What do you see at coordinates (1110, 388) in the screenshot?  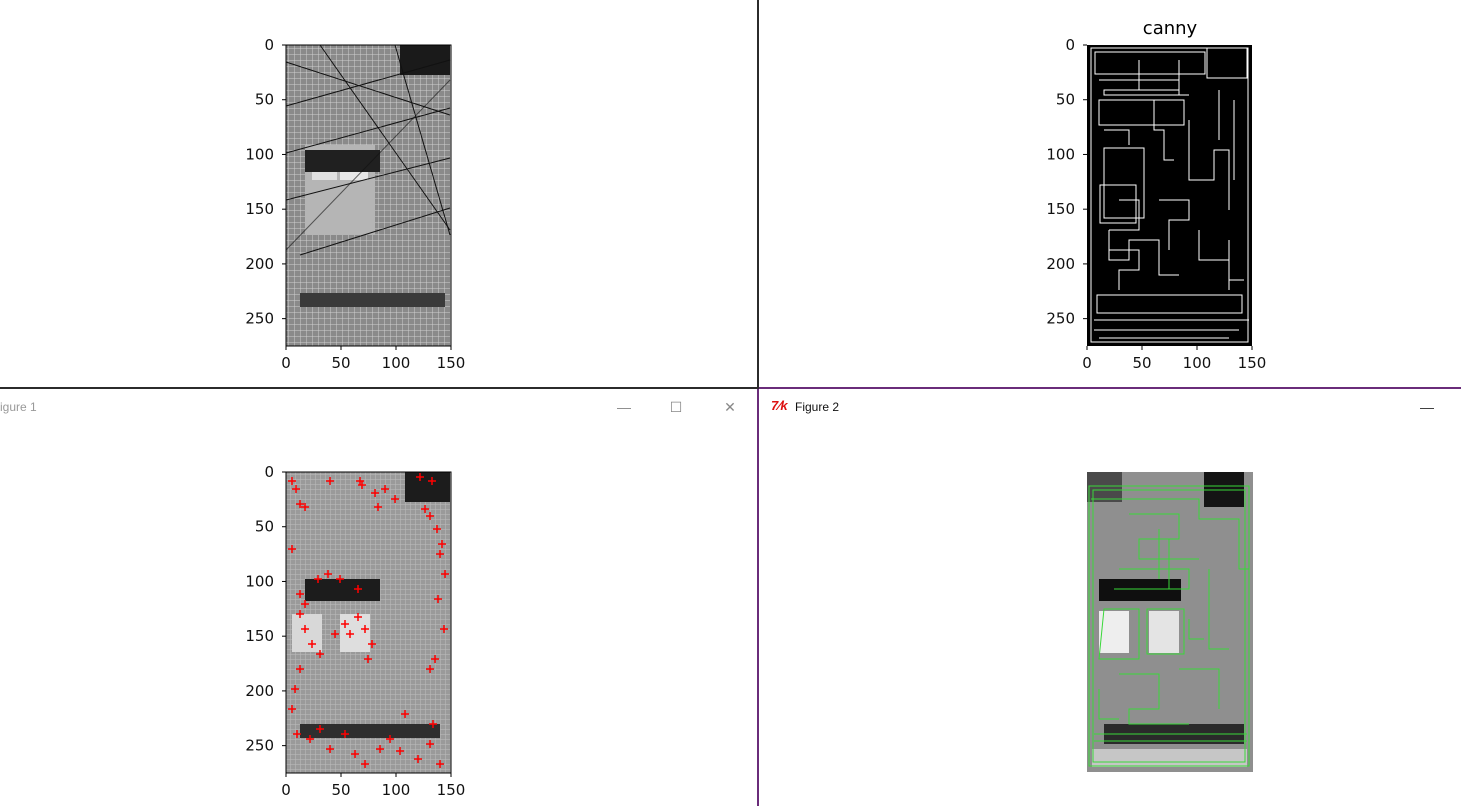 I see `figure2-active-border-top` at bounding box center [1110, 388].